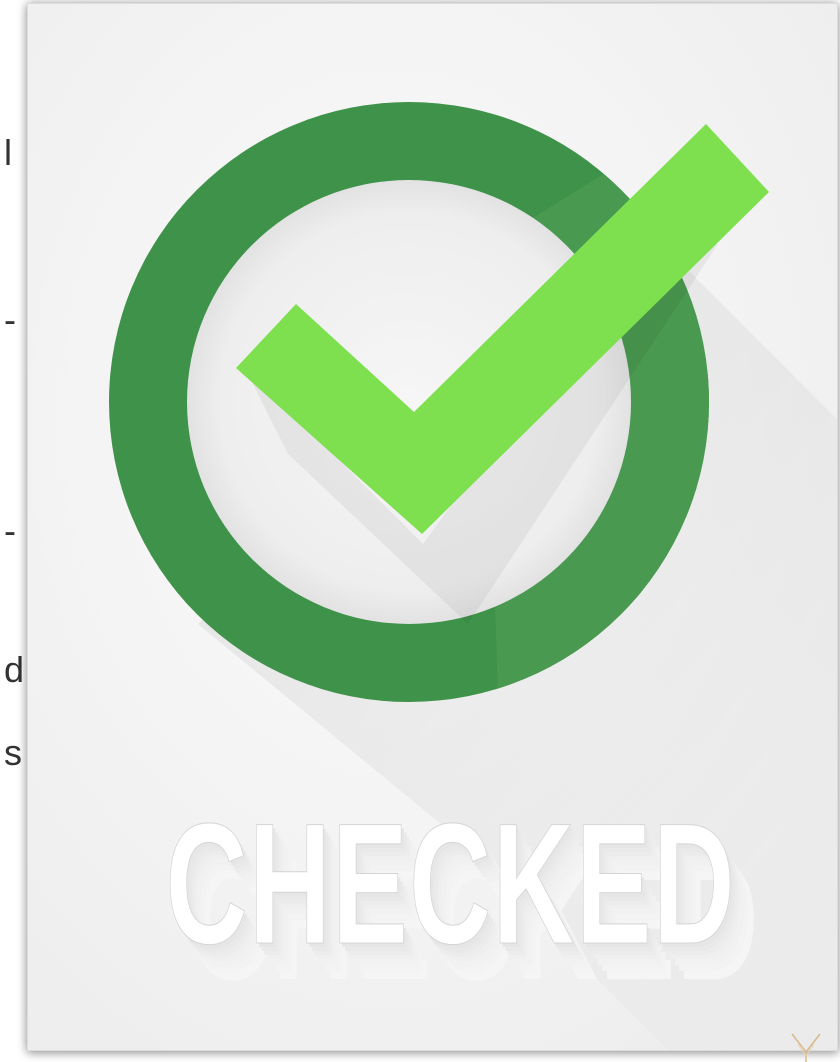 This screenshot has height=1062, width=840. I want to click on text-fragment: s, so click(13, 752).